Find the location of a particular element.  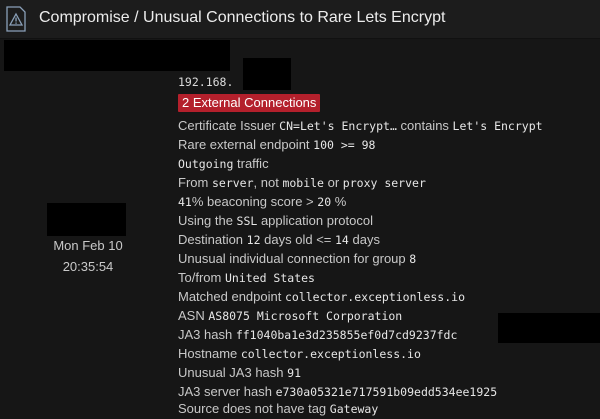

outgoing-row: Outgoing traffic is located at coordinates (223, 164).